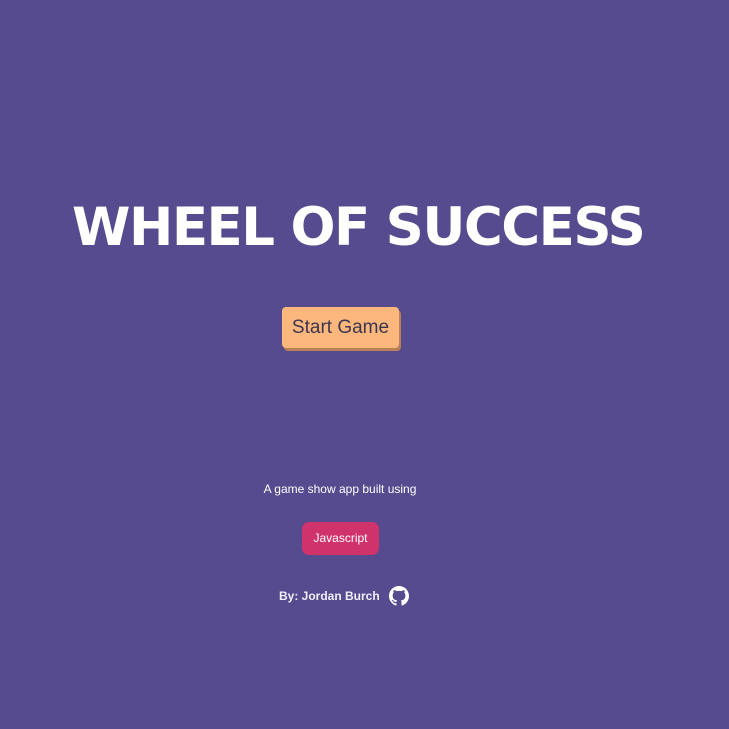  I want to click on page-title: WHEEL OF SUCCESS, so click(359, 227).